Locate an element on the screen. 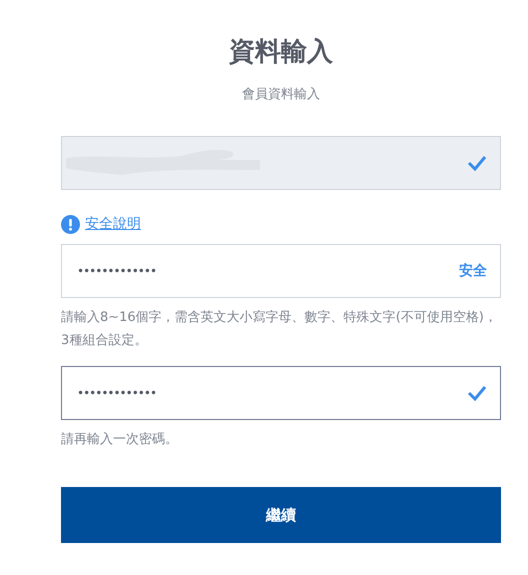 Image resolution: width=528 pixels, height=575 pixels. field-hint: 請輸入8~16個字，需含英文大小寫字母、數字、特殊文字(不可使用空格)，3種組合設定。 is located at coordinates (279, 329).